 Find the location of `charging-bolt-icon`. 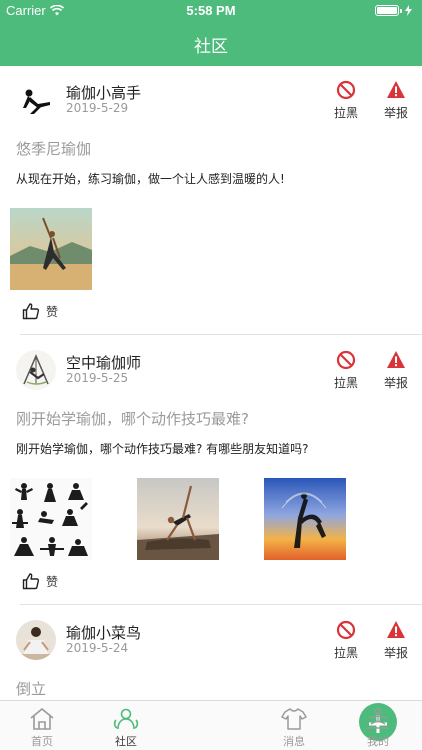

charging-bolt-icon is located at coordinates (408, 10).